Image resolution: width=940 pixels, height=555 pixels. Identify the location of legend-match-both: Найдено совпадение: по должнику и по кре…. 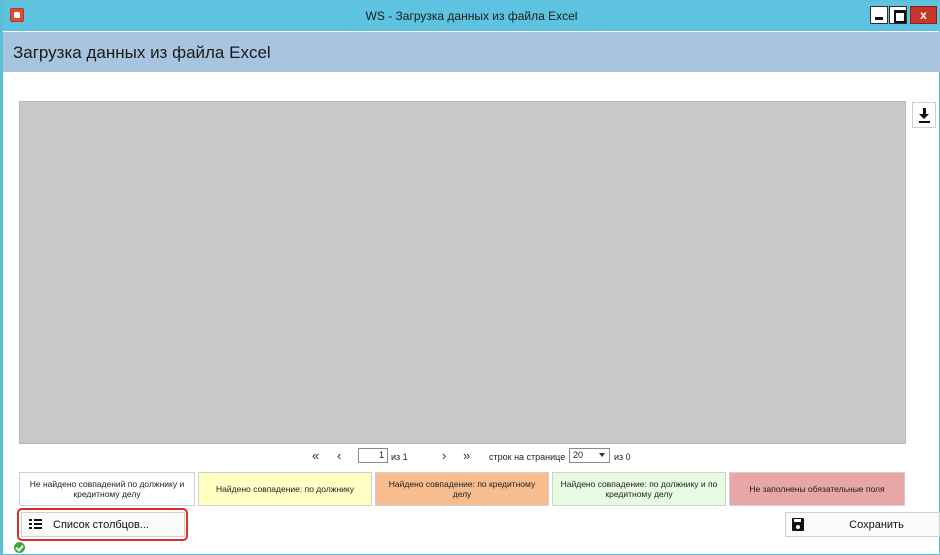
(639, 489).